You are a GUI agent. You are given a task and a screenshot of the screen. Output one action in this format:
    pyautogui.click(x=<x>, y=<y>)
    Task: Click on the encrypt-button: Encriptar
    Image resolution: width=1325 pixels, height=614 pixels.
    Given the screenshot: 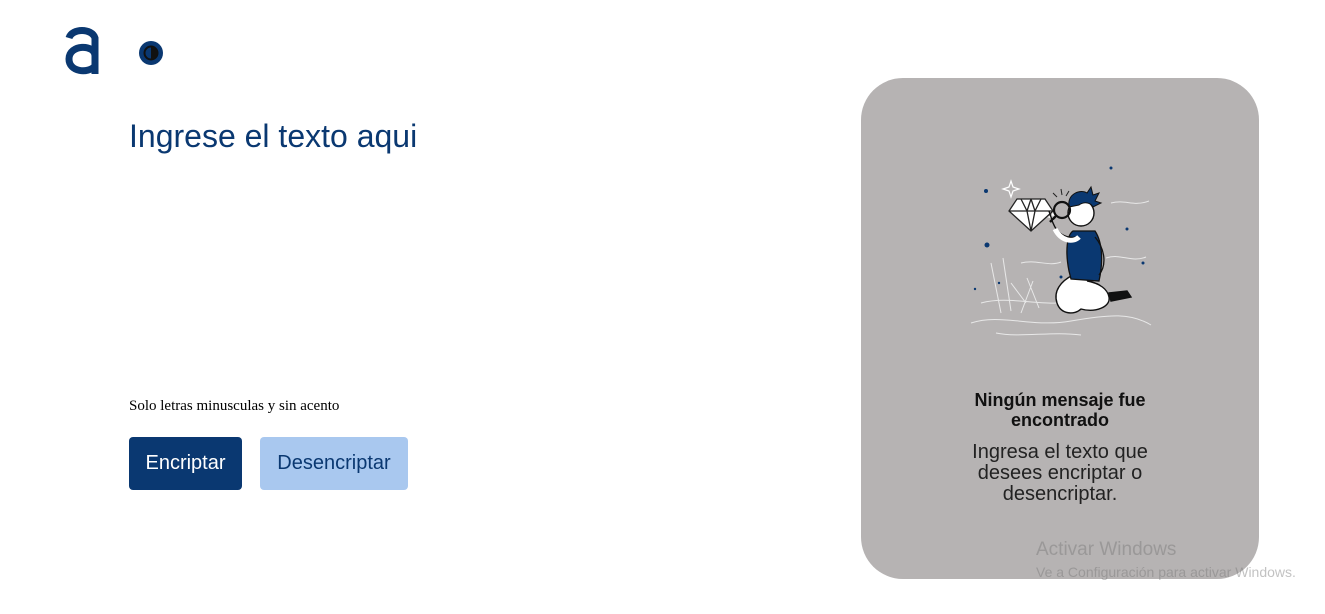 What is the action you would take?
    pyautogui.click(x=185, y=463)
    